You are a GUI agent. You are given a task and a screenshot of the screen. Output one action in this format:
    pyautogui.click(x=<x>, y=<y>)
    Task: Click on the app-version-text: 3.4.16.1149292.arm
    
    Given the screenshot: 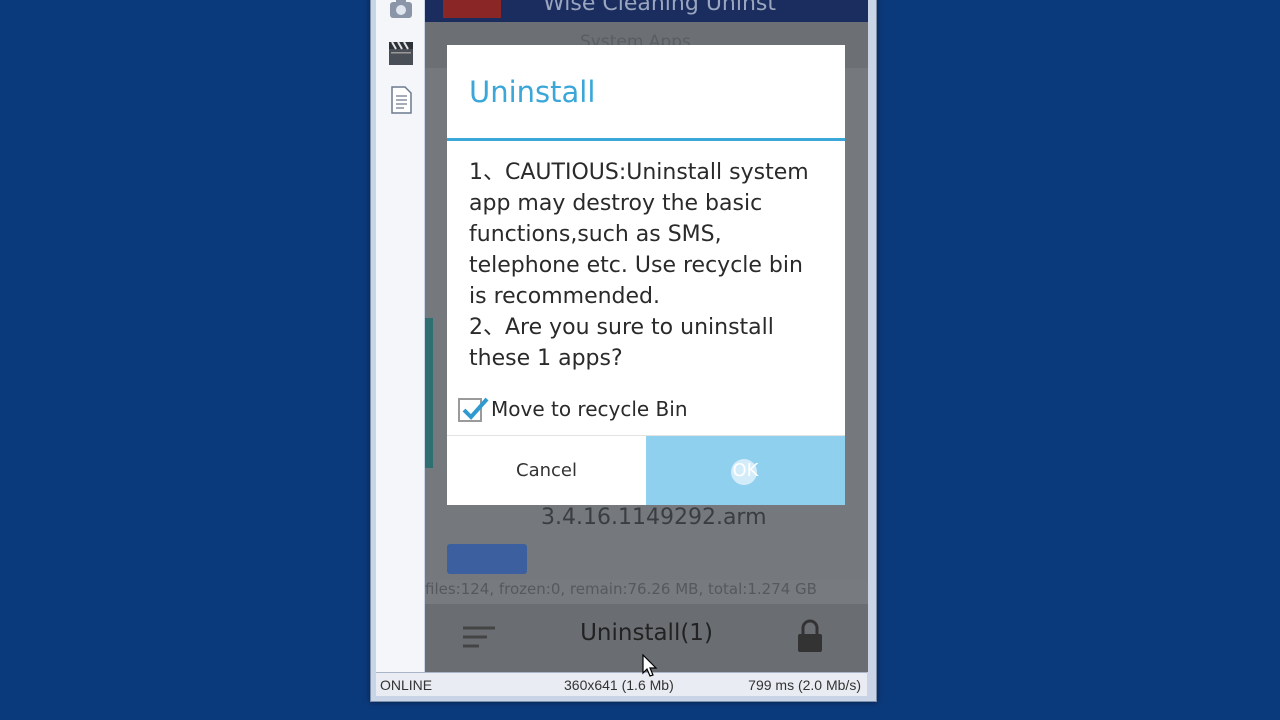 What is the action you would take?
    pyautogui.click(x=654, y=517)
    